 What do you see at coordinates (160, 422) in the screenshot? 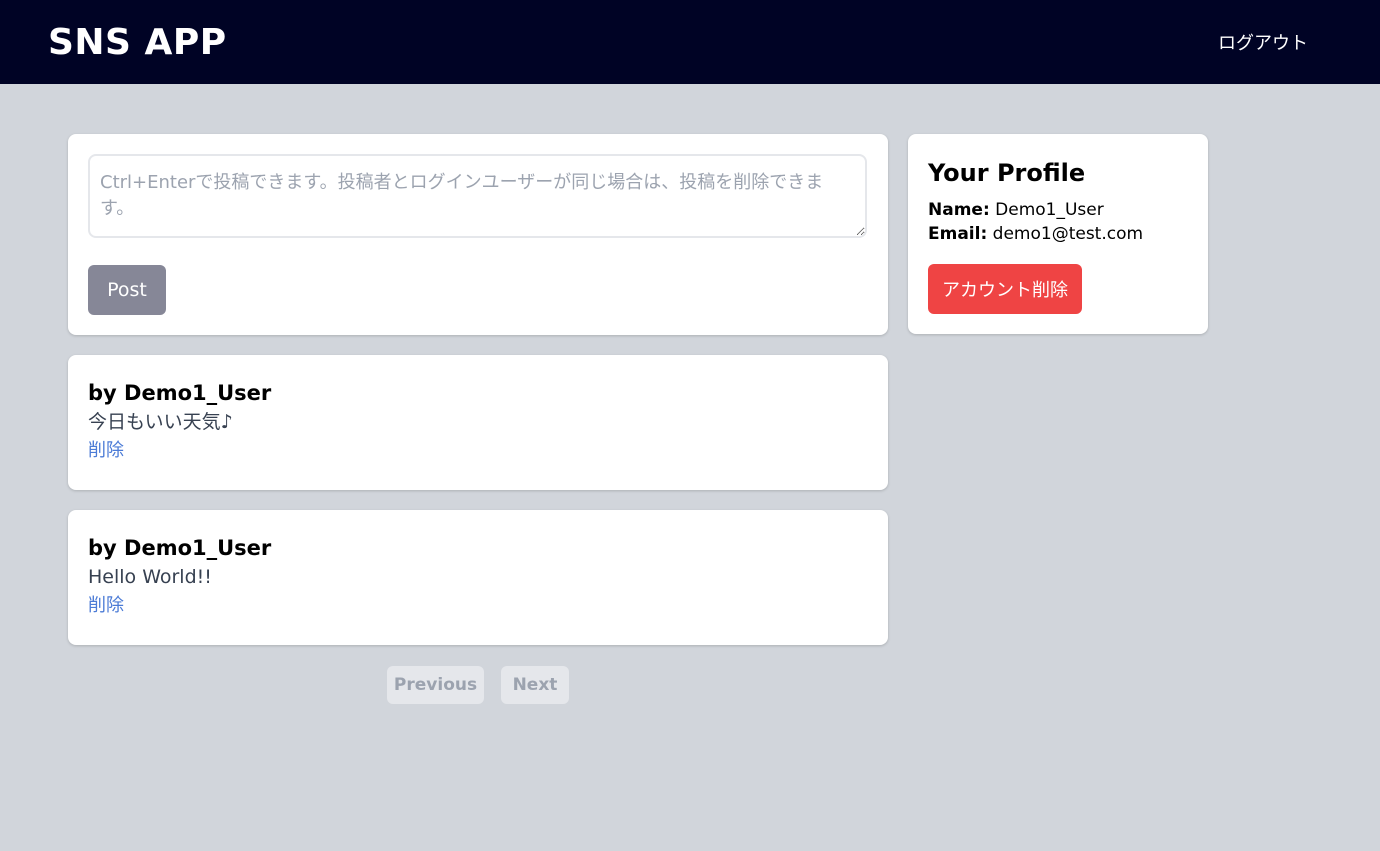
I see `post-body: 今日もいい天気♪` at bounding box center [160, 422].